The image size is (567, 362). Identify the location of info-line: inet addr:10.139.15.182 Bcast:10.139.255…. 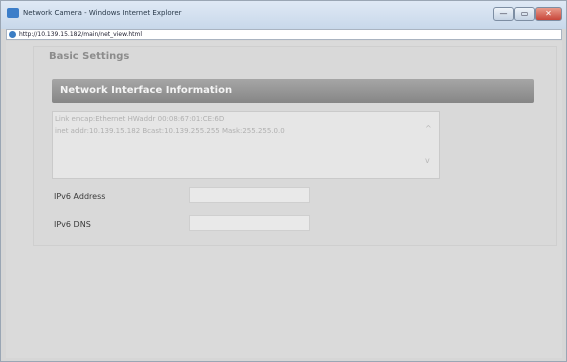
(170, 131).